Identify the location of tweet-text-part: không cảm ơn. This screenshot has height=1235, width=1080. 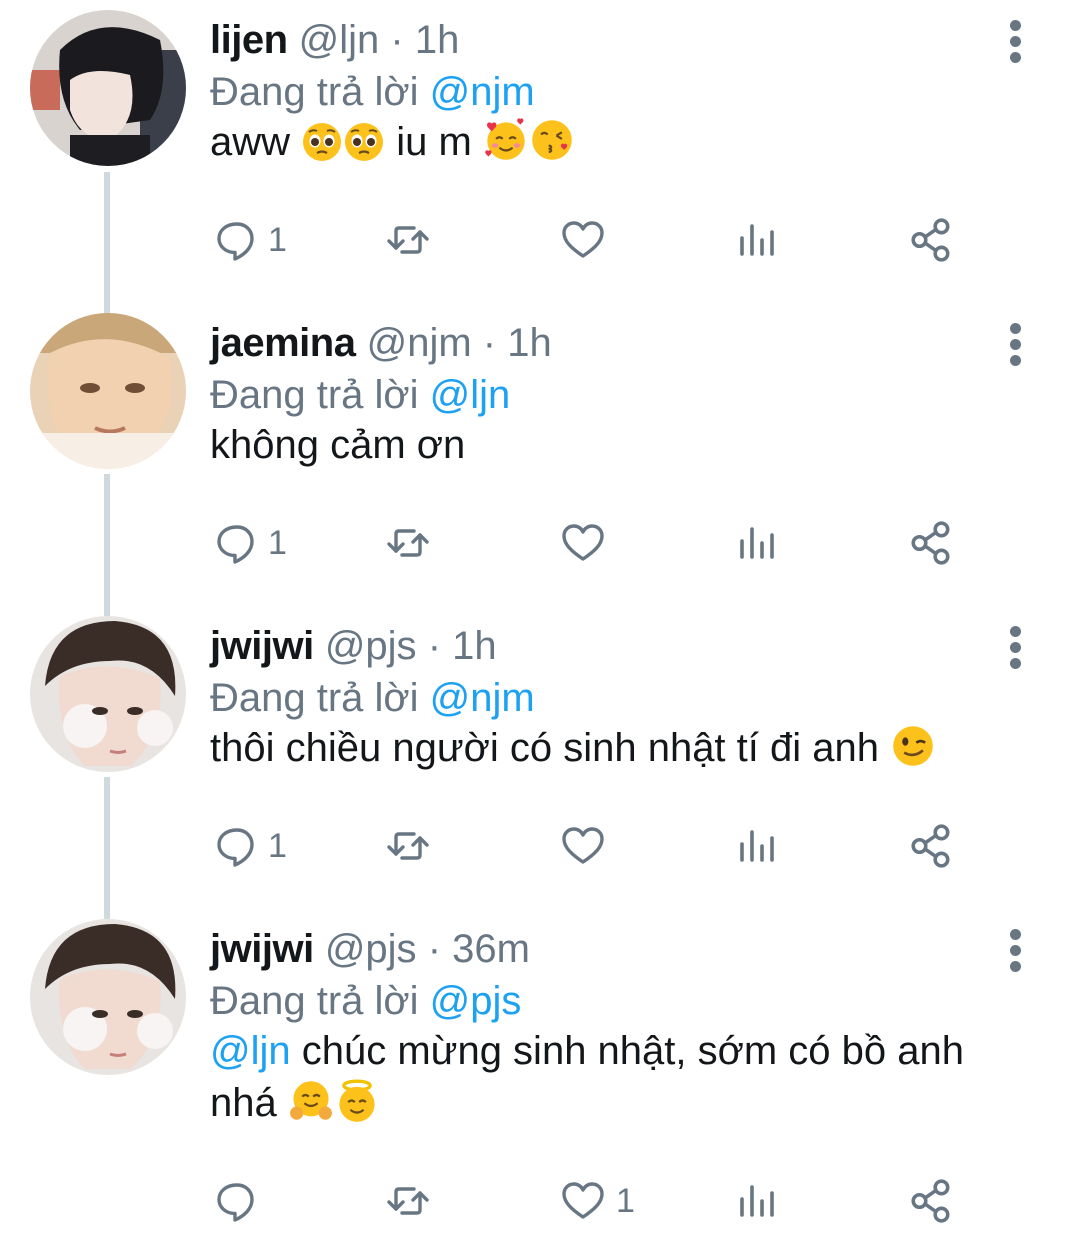
(338, 445).